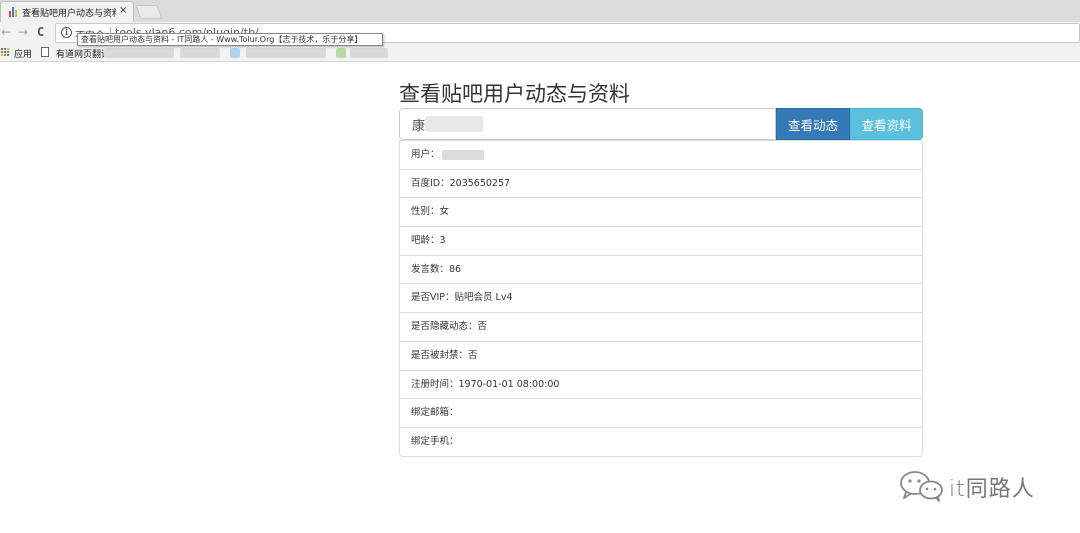 The image size is (1080, 533). I want to click on tab-close-icon: ×, so click(123, 10).